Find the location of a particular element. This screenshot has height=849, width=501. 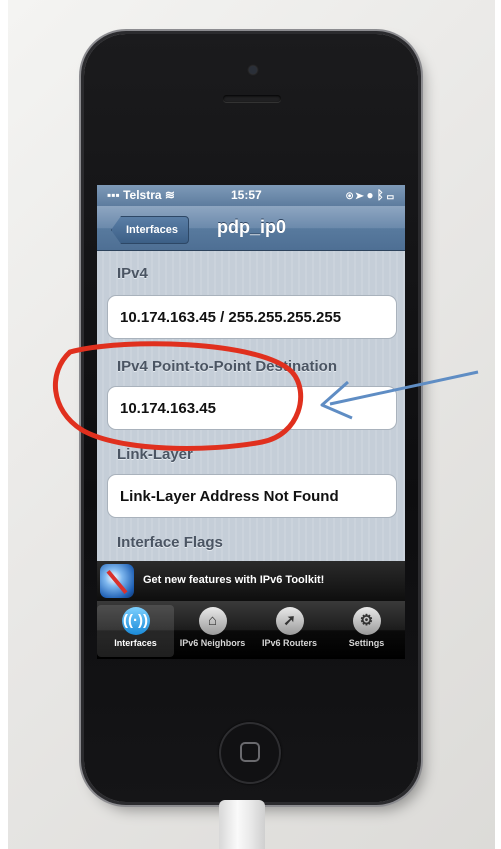

lock-rotation-icon: ◉ is located at coordinates (351, 195).